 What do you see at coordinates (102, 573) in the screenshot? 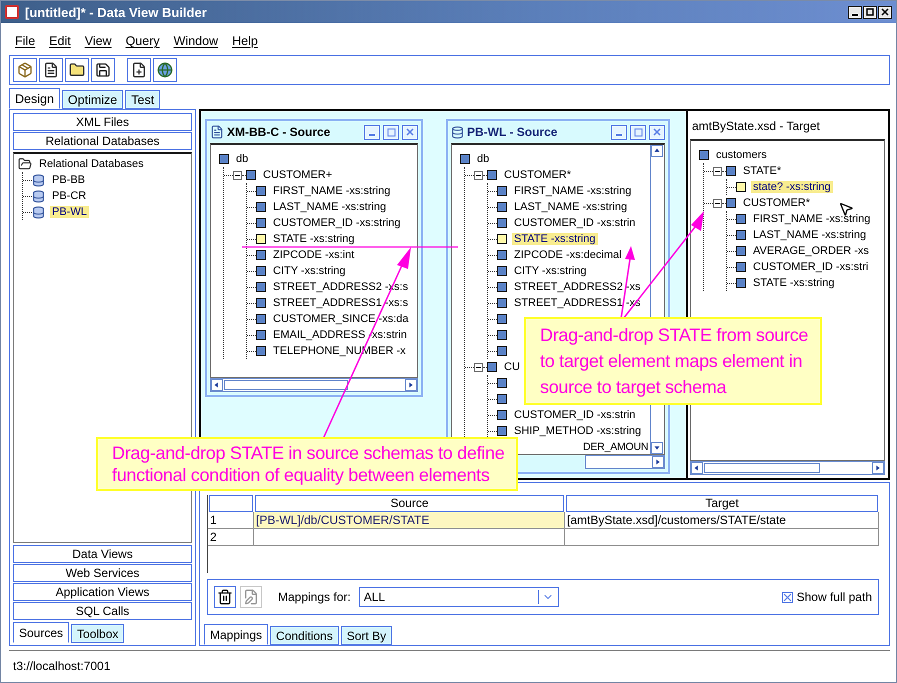
I see `category-button: Web Services` at bounding box center [102, 573].